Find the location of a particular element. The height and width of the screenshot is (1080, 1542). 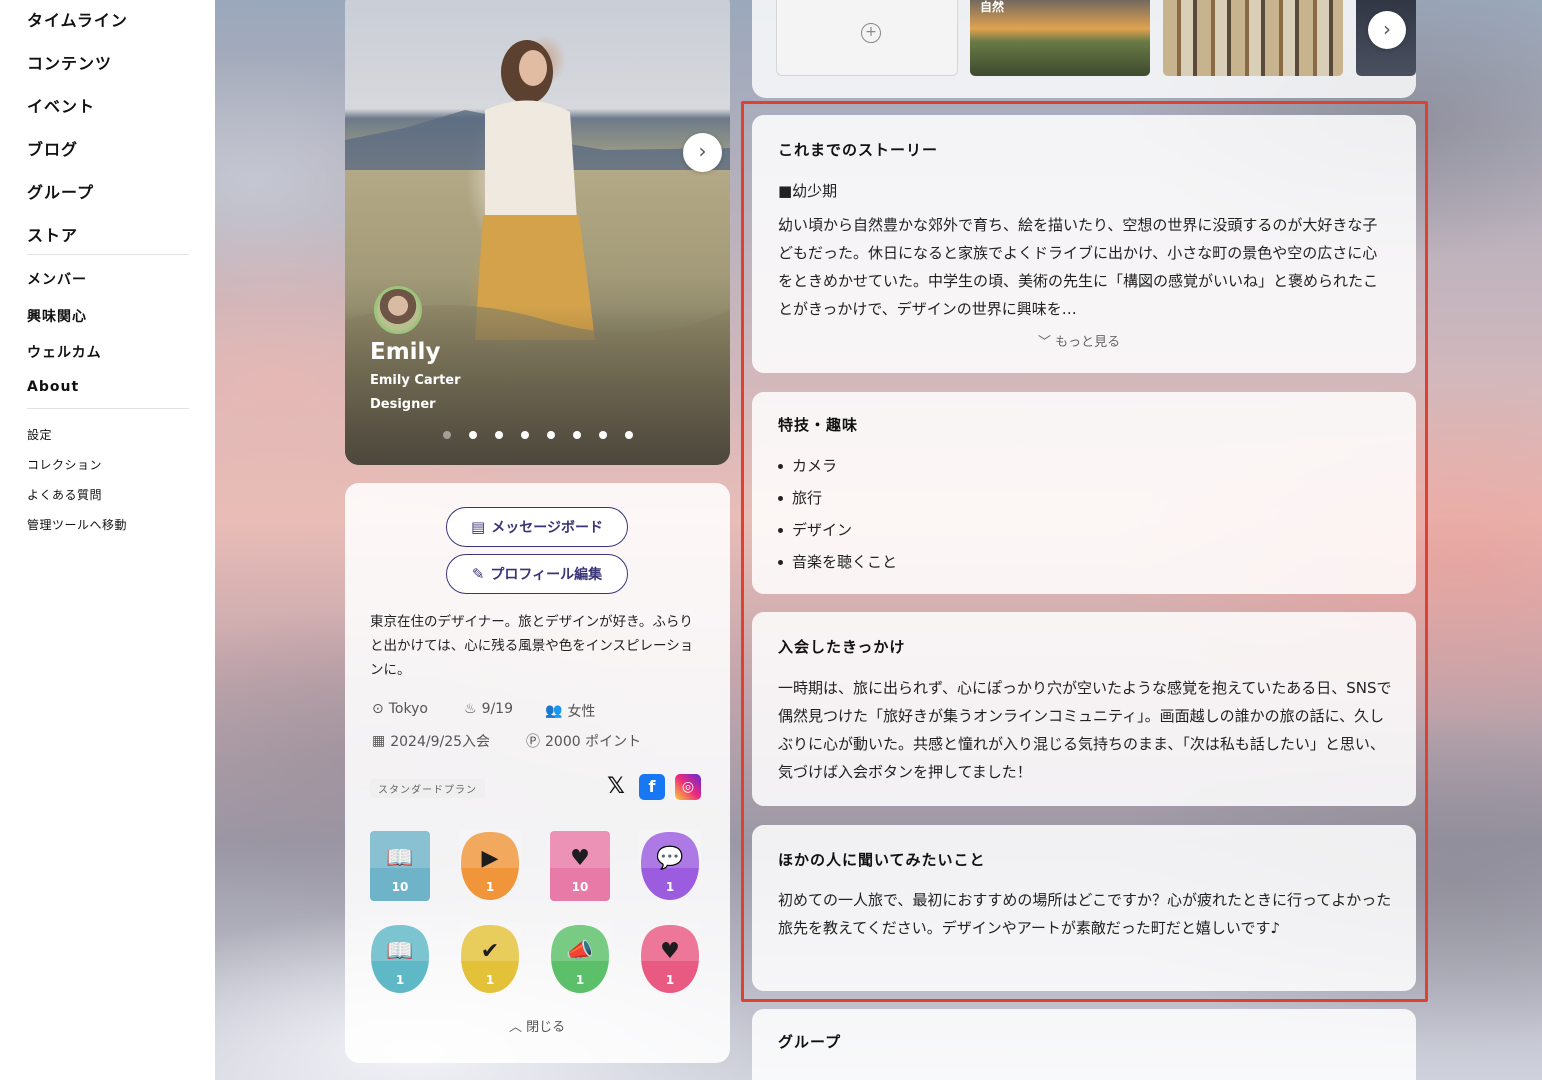

gallery-thumb-books is located at coordinates (1253, 38).